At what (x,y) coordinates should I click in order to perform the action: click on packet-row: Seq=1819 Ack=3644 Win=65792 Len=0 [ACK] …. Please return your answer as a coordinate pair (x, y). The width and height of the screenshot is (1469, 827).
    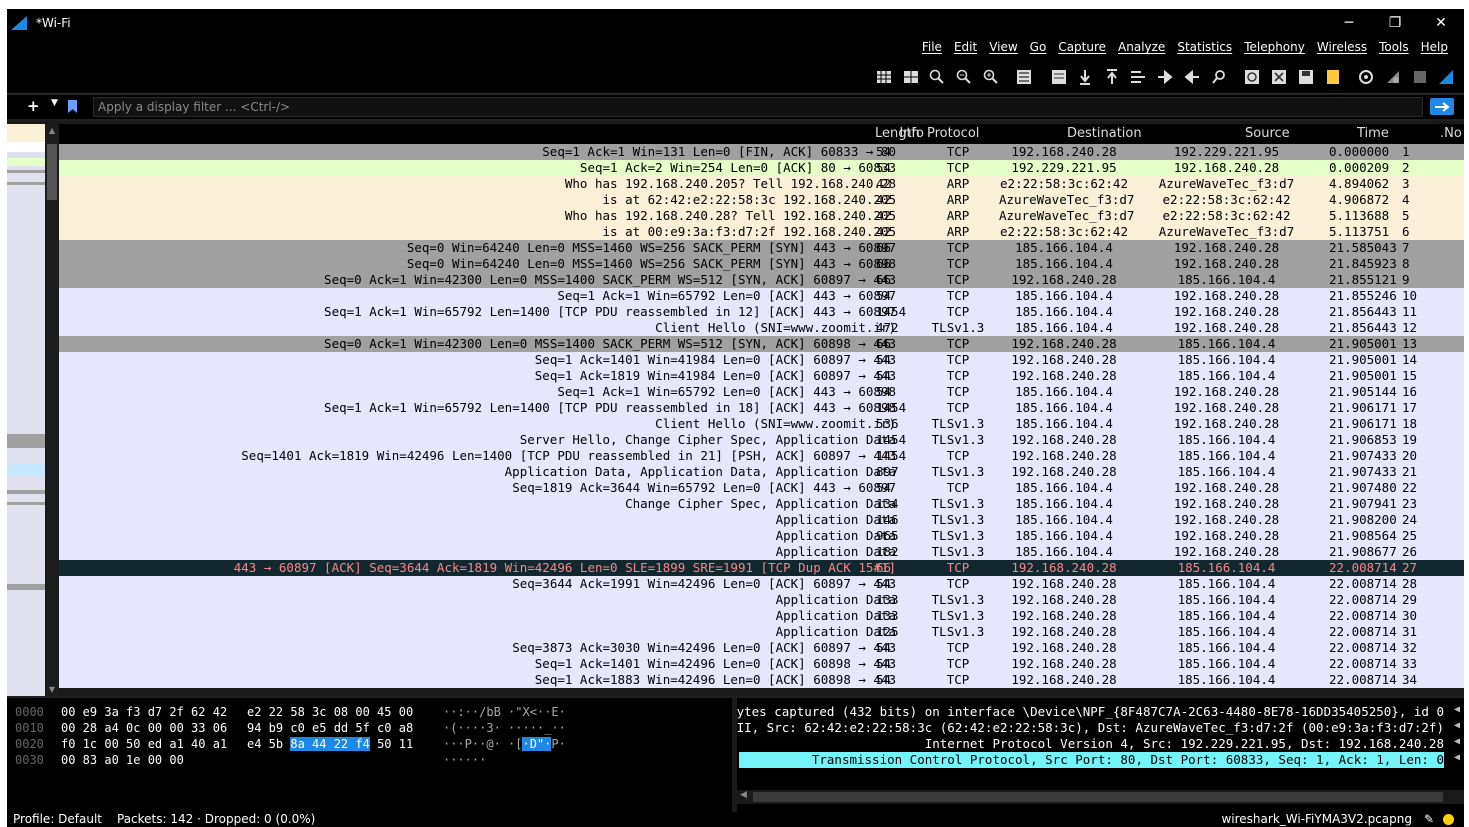
    Looking at the image, I should click on (761, 488).